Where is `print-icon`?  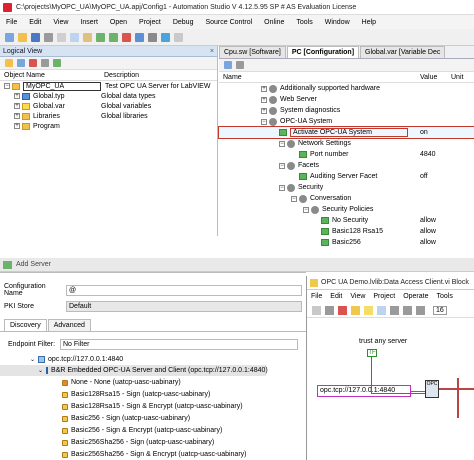 print-icon is located at coordinates (48, 37).